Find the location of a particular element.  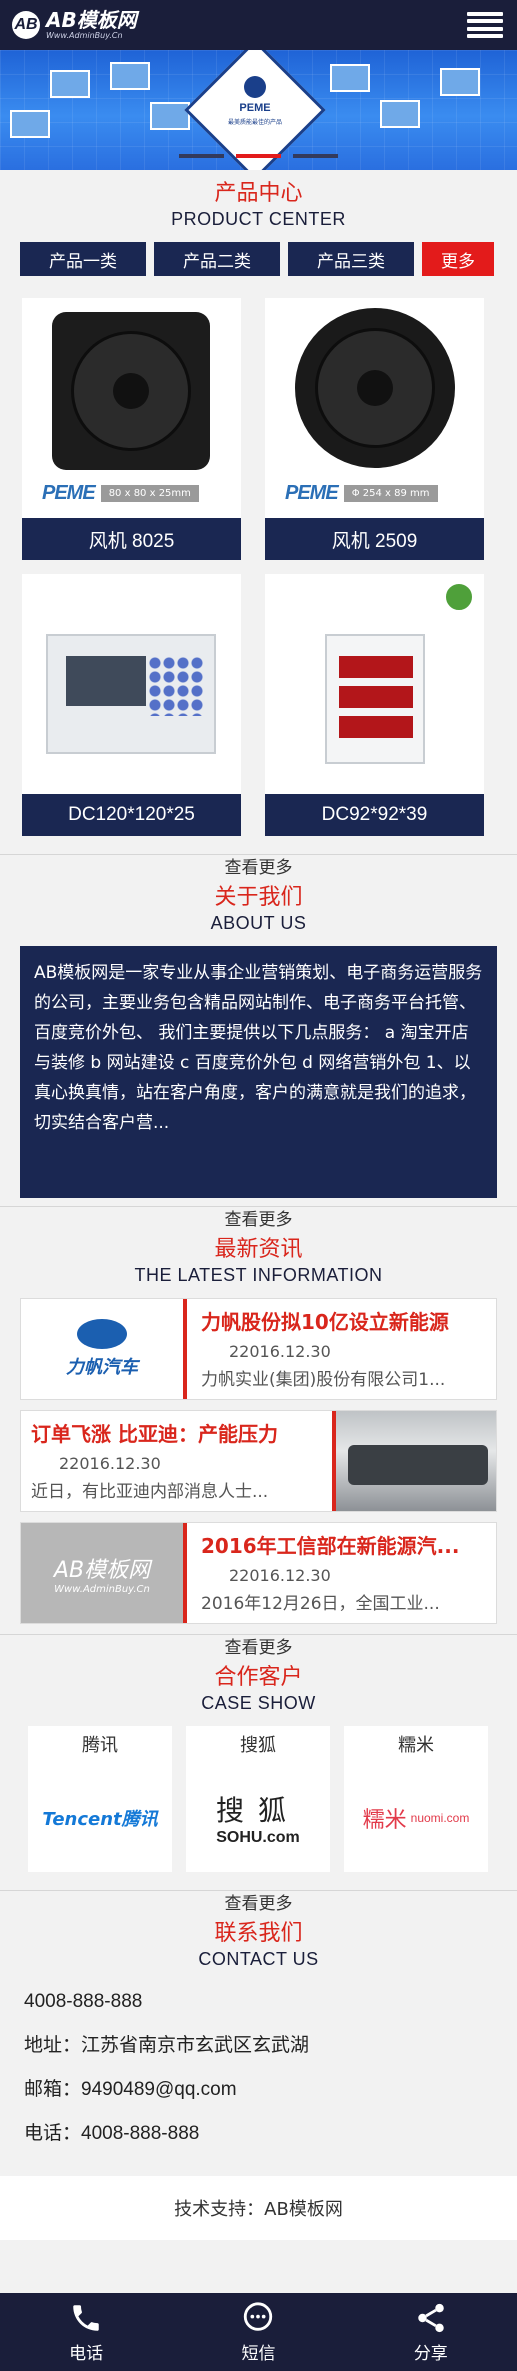

hero-banner: PEME 最美质能最佳的产品 is located at coordinates (258, 110).